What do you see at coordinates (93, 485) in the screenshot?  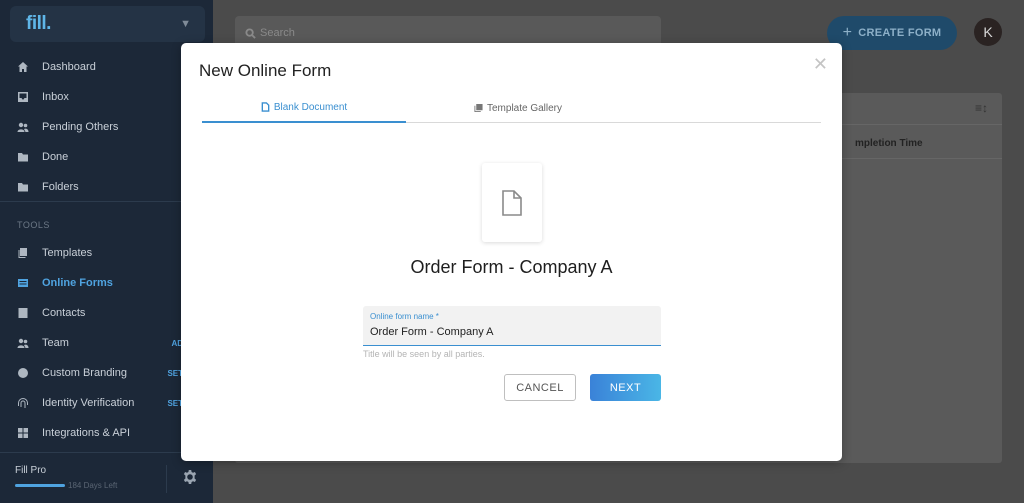 I see `days-left: 184 Days Left` at bounding box center [93, 485].